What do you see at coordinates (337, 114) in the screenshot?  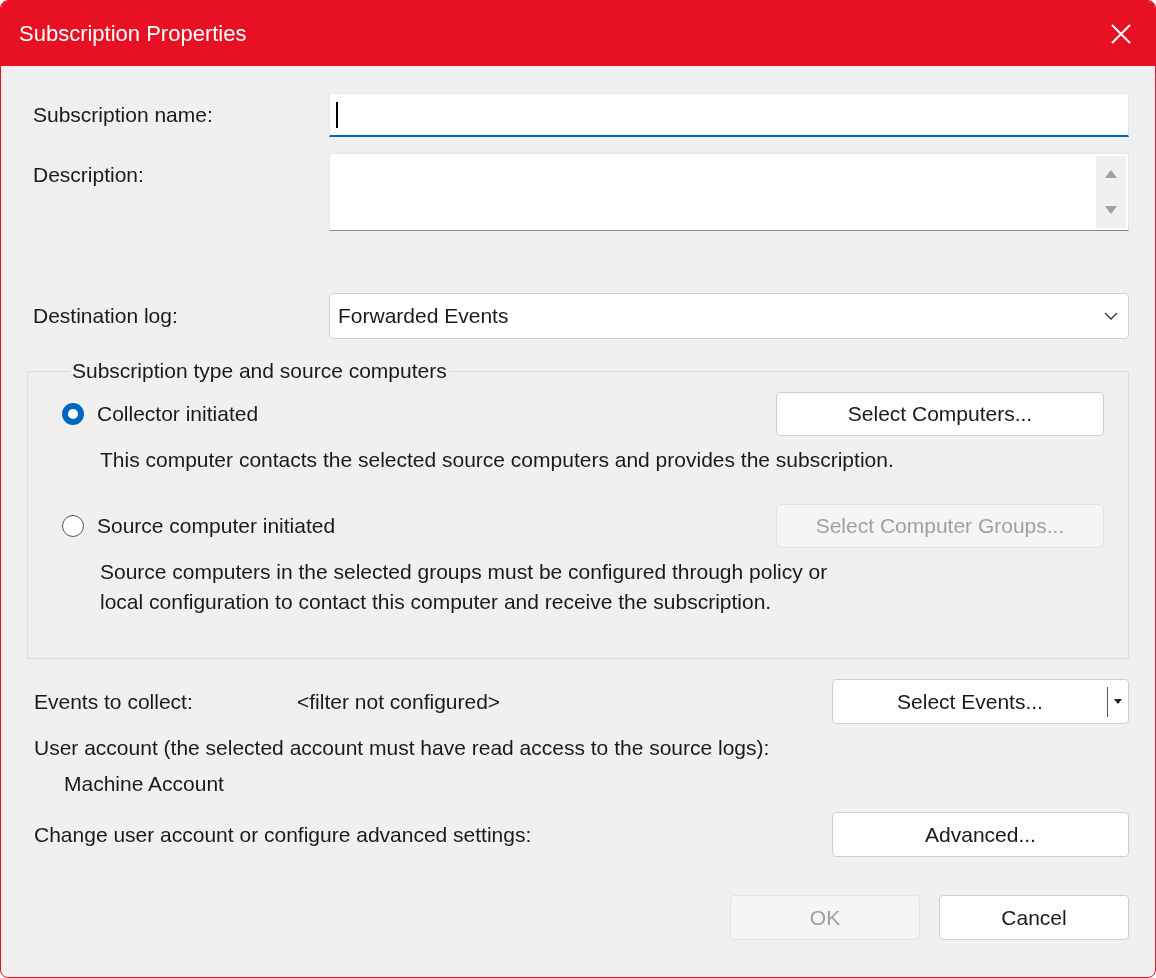 I see `text-cursor` at bounding box center [337, 114].